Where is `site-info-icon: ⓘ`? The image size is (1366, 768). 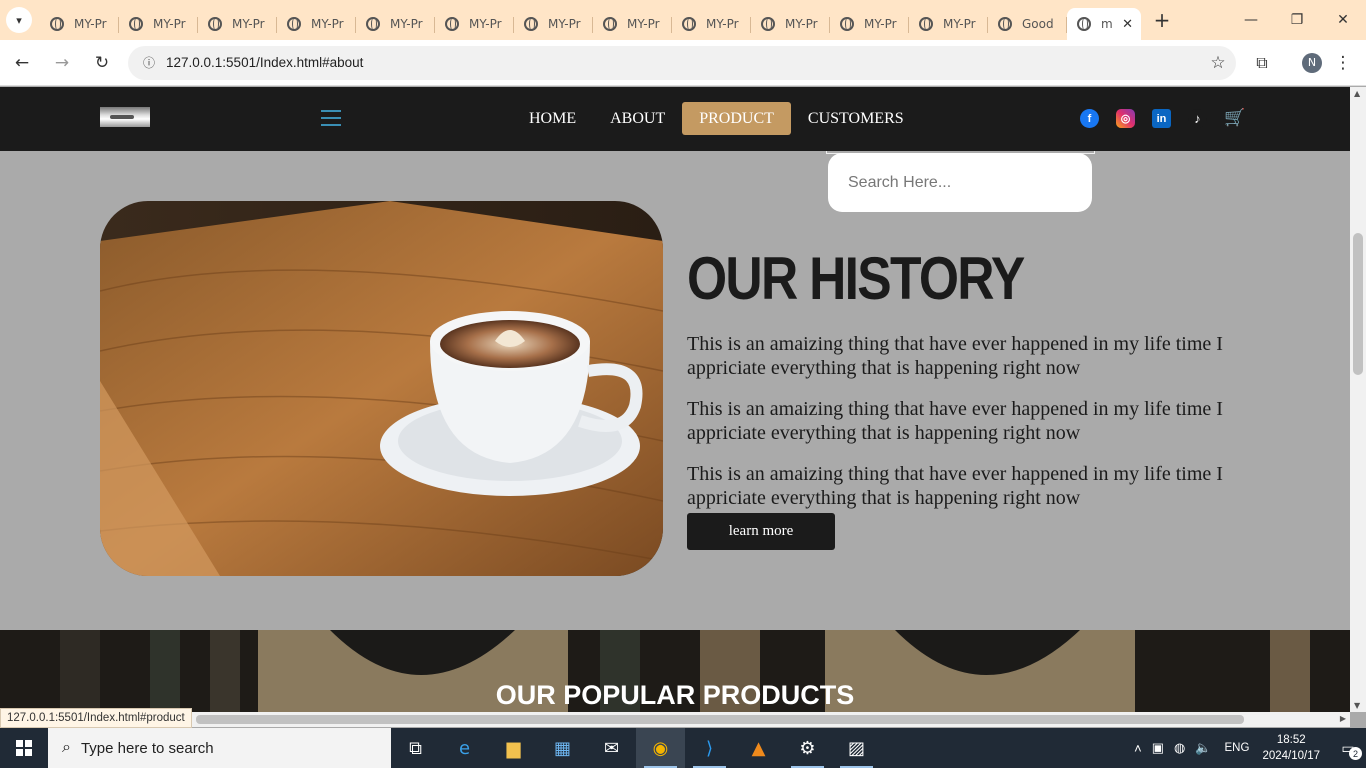
site-info-icon: ⓘ is located at coordinates (149, 63).